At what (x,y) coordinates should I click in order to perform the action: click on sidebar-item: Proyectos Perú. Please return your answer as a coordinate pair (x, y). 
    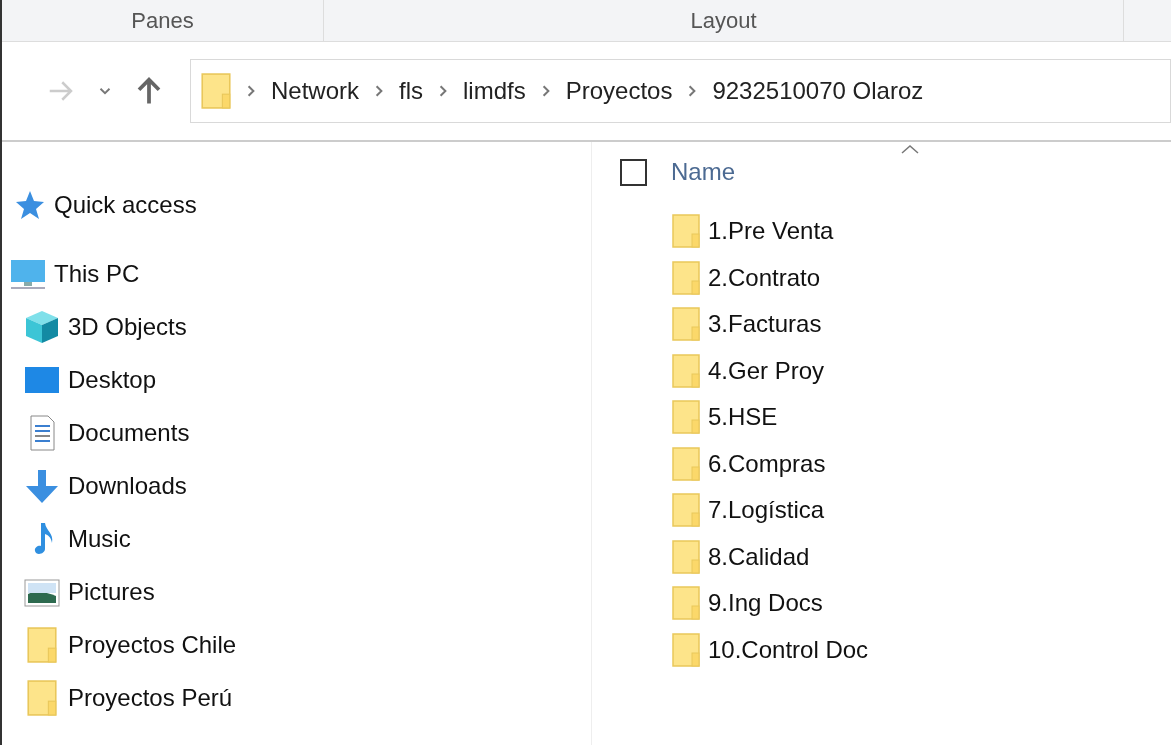
    Looking at the image, I should click on (296, 697).